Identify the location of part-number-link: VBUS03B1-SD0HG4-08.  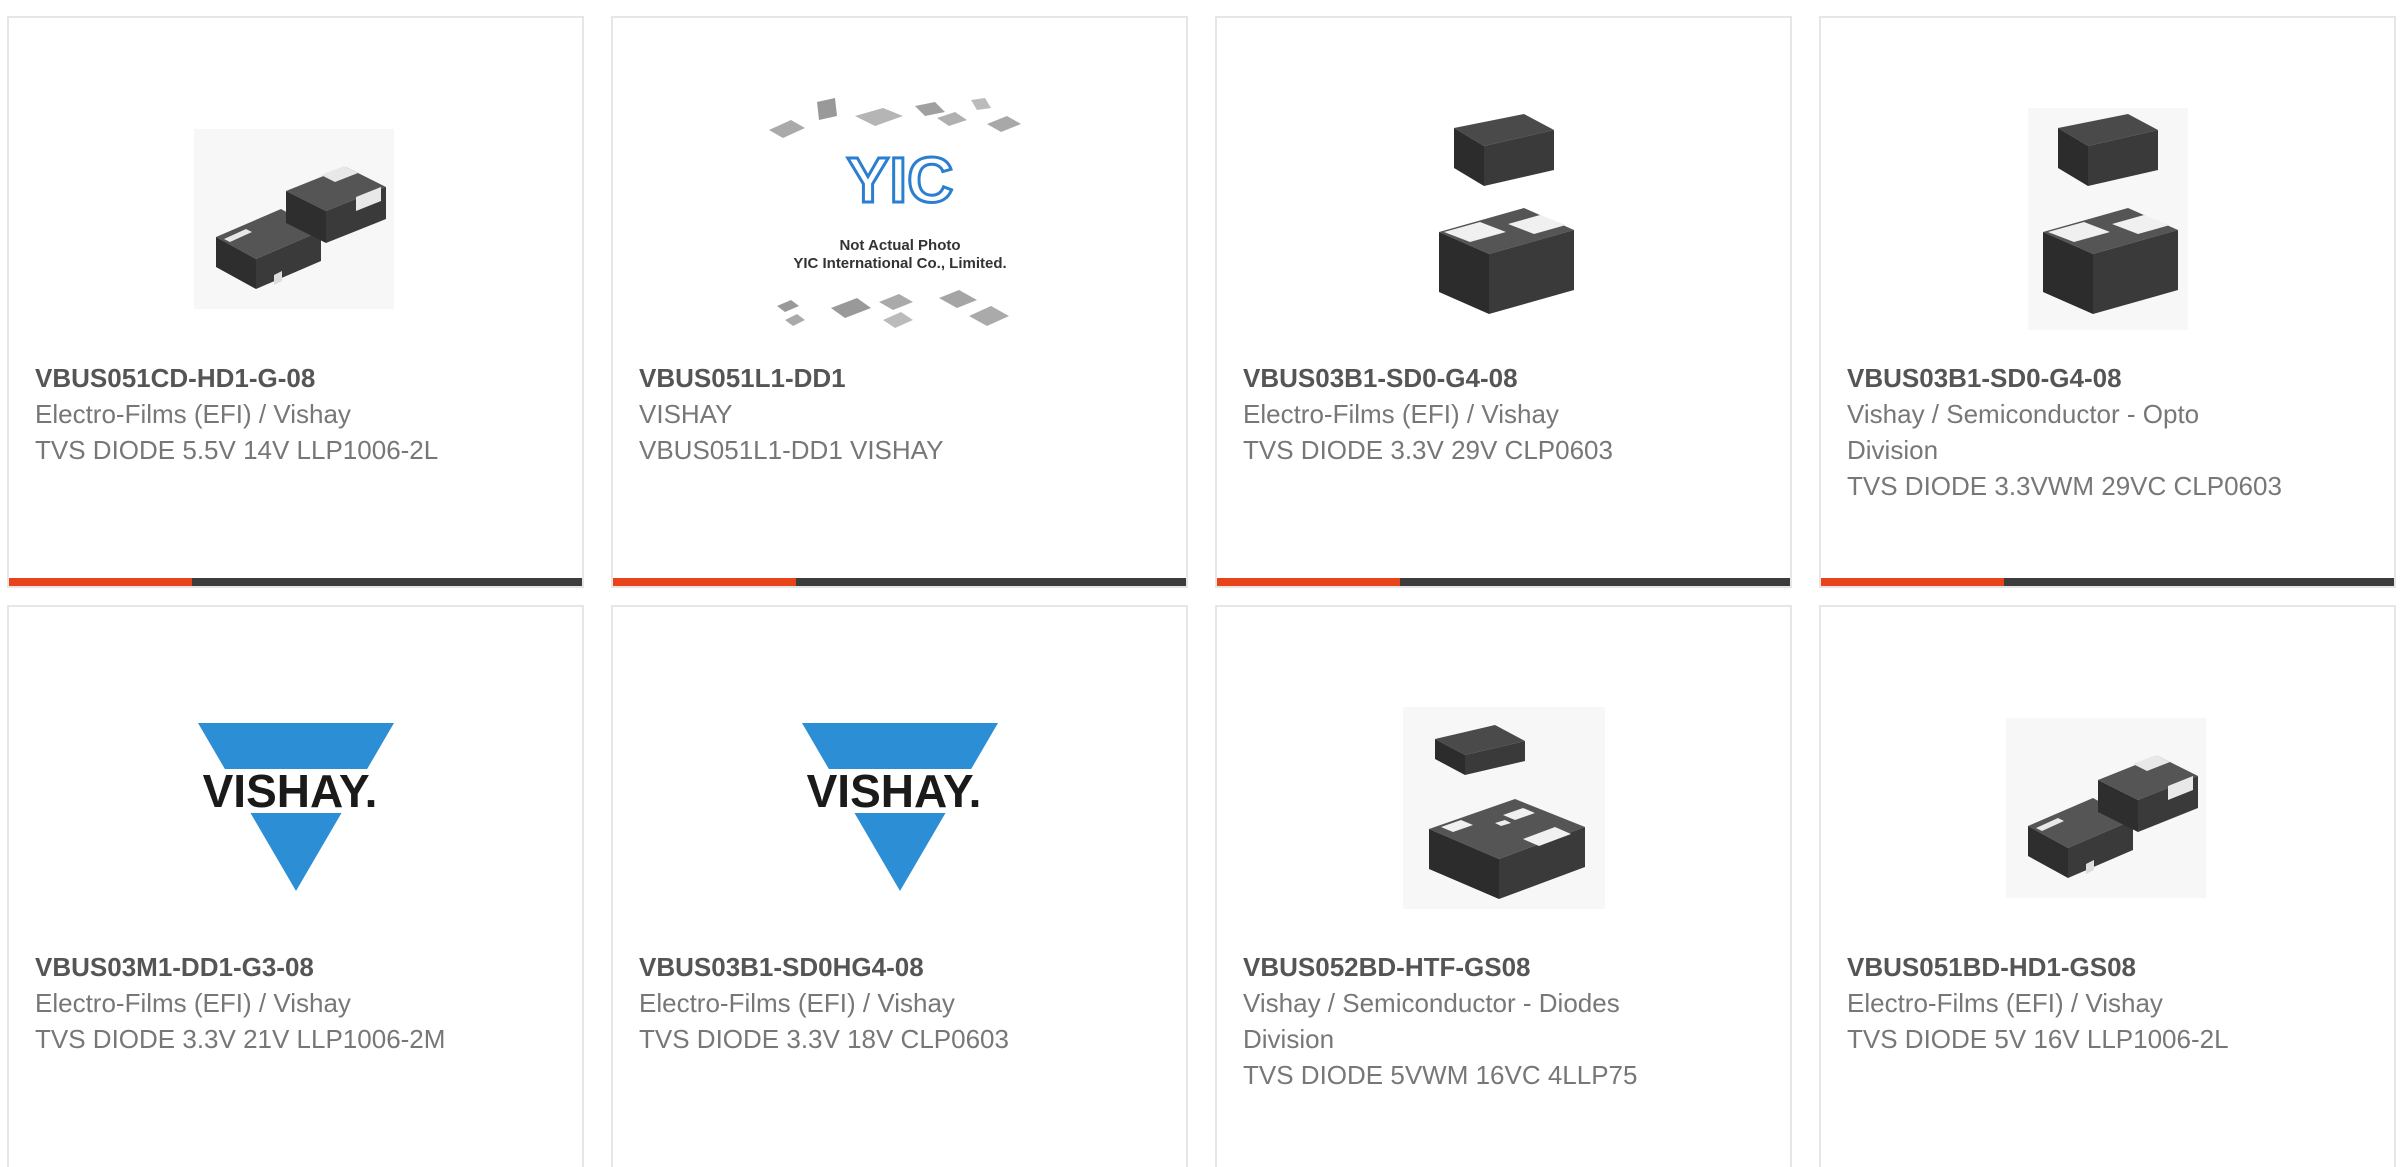
(849, 967).